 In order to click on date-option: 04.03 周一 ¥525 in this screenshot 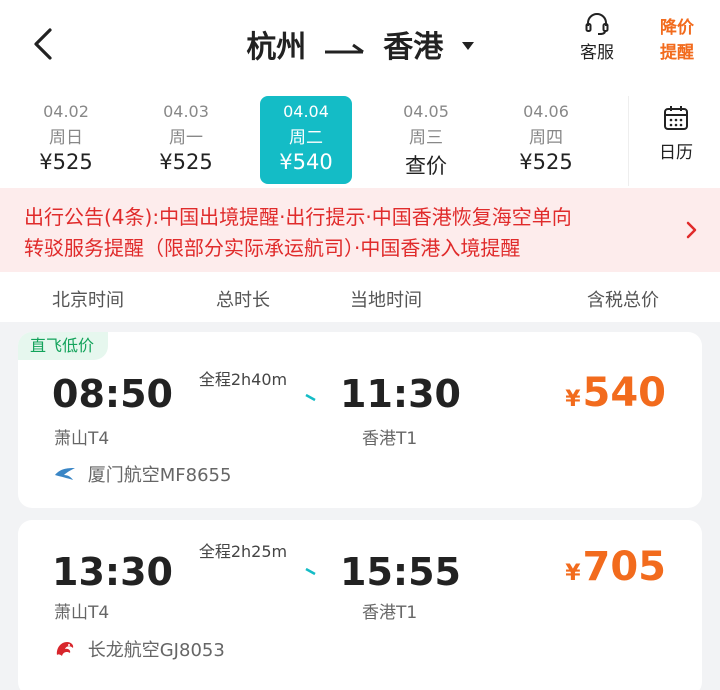, I will do `click(186, 140)`.